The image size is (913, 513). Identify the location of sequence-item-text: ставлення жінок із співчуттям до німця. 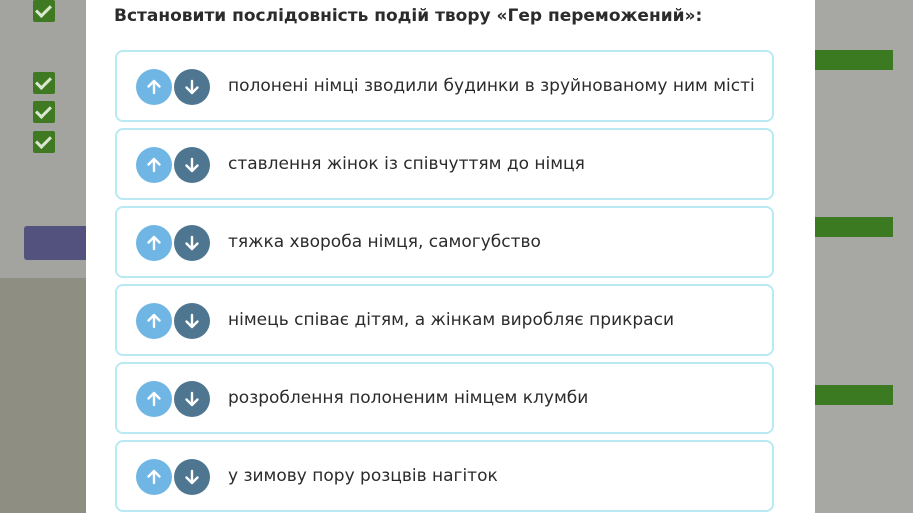
(406, 164).